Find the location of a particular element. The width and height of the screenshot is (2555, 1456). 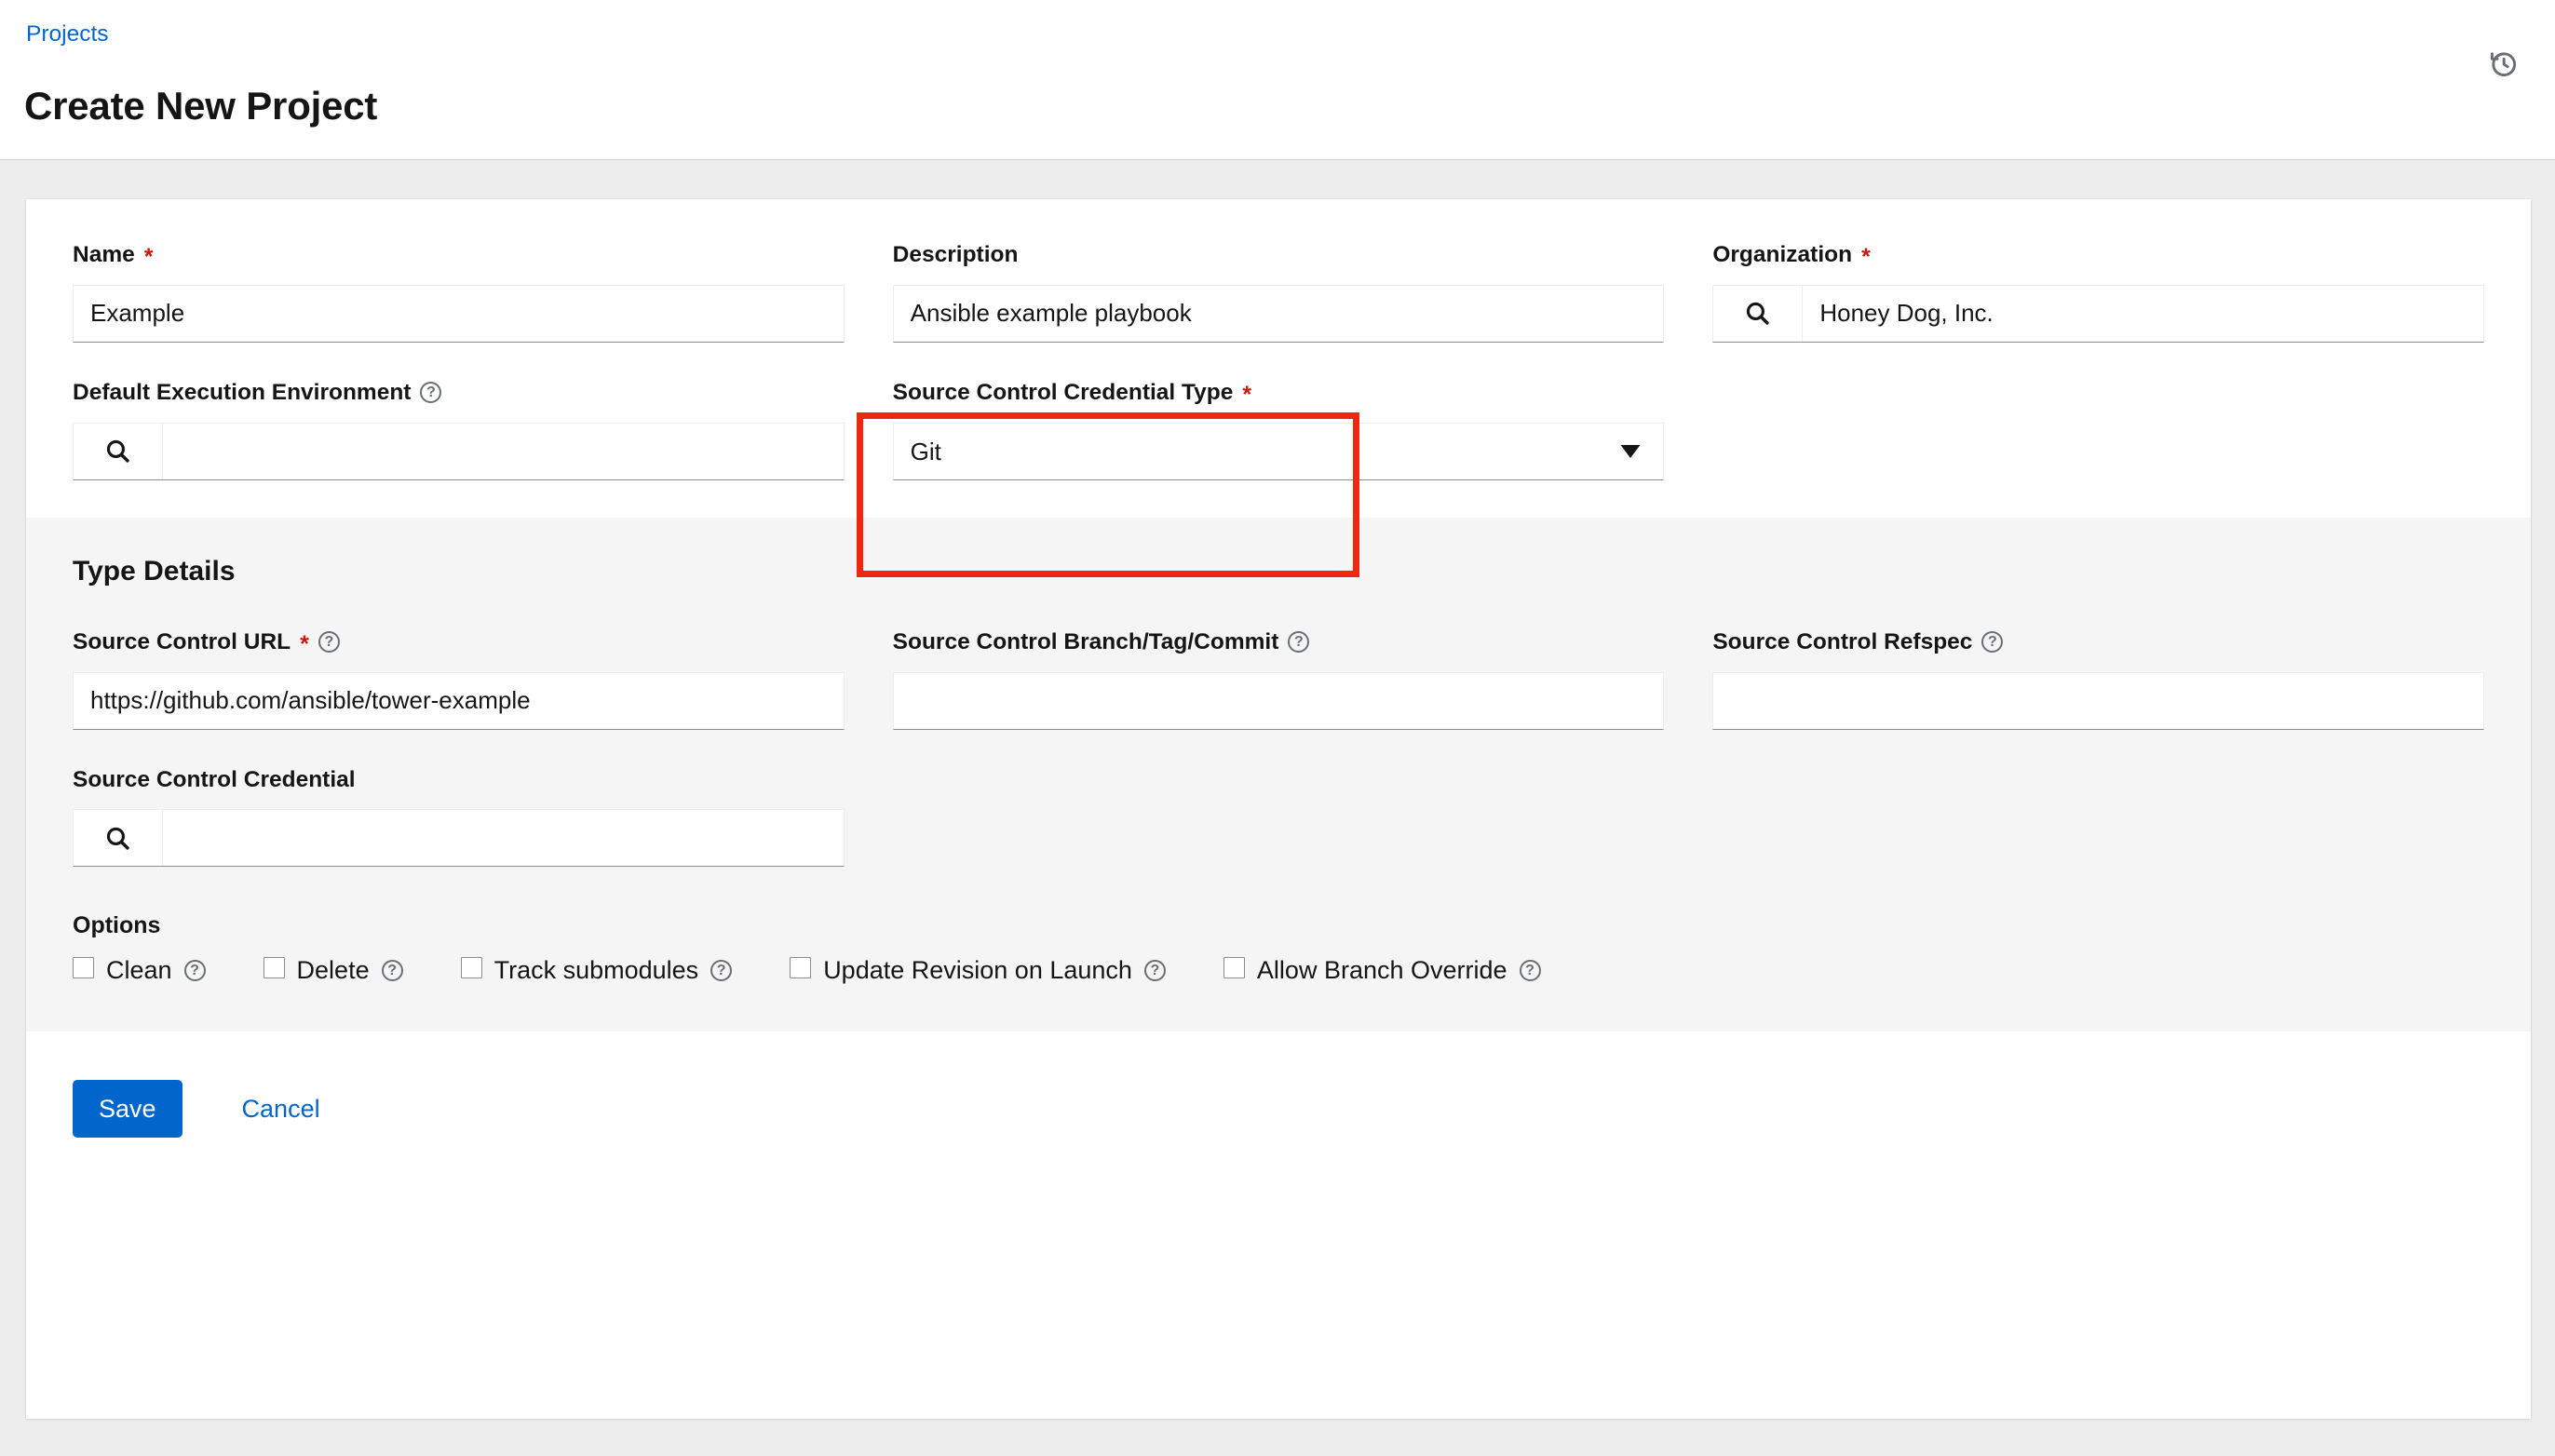

checkbox-track-submodules-label: Track submodules is located at coordinates (596, 970).